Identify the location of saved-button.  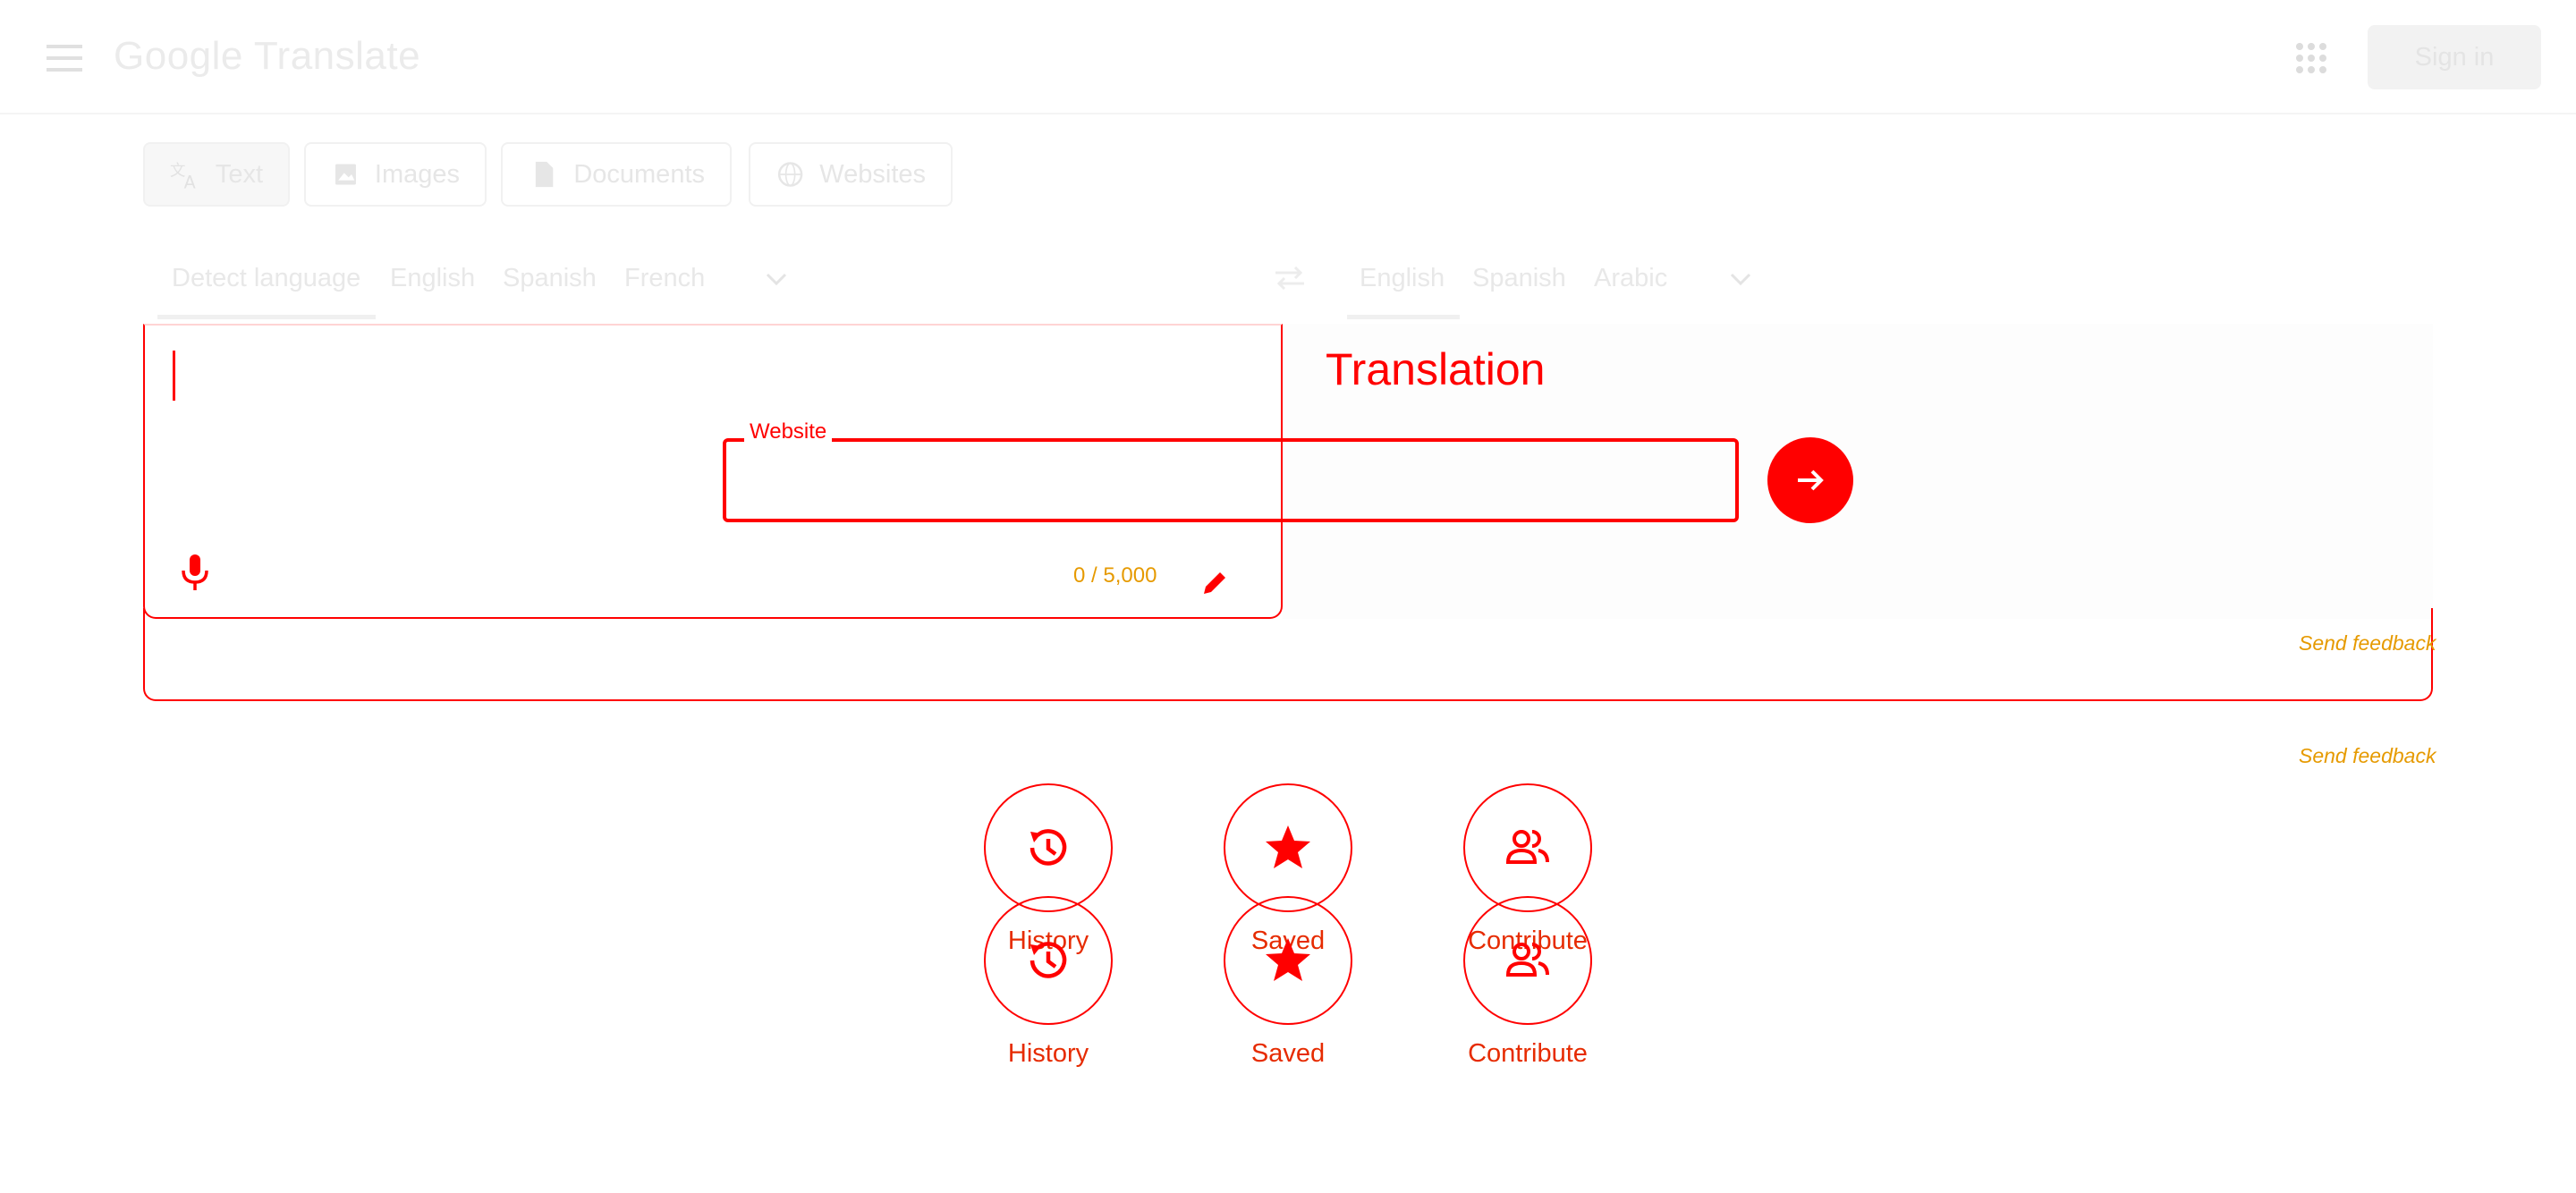
(1288, 847).